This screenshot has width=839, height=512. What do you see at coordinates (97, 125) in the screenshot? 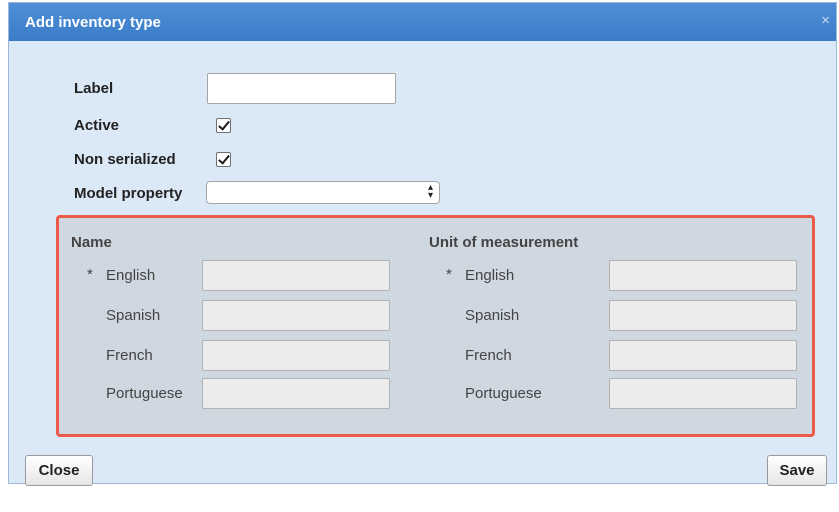
I see `active-field-label: Active` at bounding box center [97, 125].